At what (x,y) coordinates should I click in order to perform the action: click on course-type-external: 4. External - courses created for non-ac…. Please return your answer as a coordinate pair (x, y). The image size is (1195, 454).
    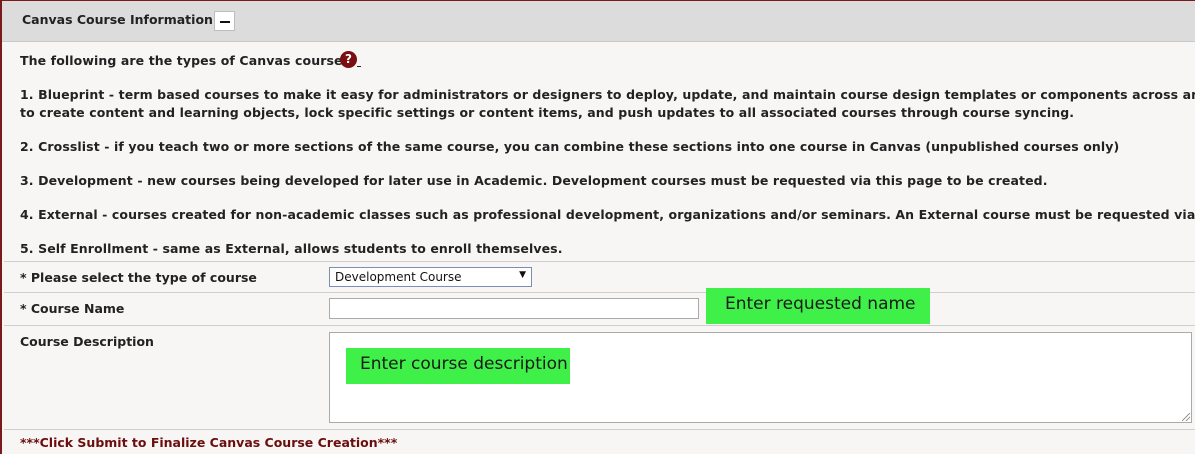
    Looking at the image, I should click on (607, 214).